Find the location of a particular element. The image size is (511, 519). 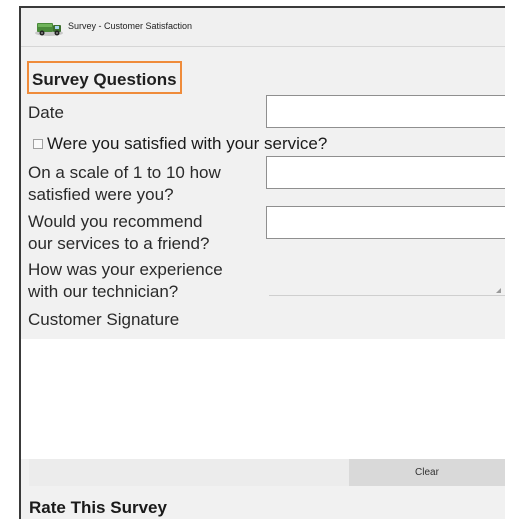

recommend-label-line1: Would you recommend is located at coordinates (115, 221).